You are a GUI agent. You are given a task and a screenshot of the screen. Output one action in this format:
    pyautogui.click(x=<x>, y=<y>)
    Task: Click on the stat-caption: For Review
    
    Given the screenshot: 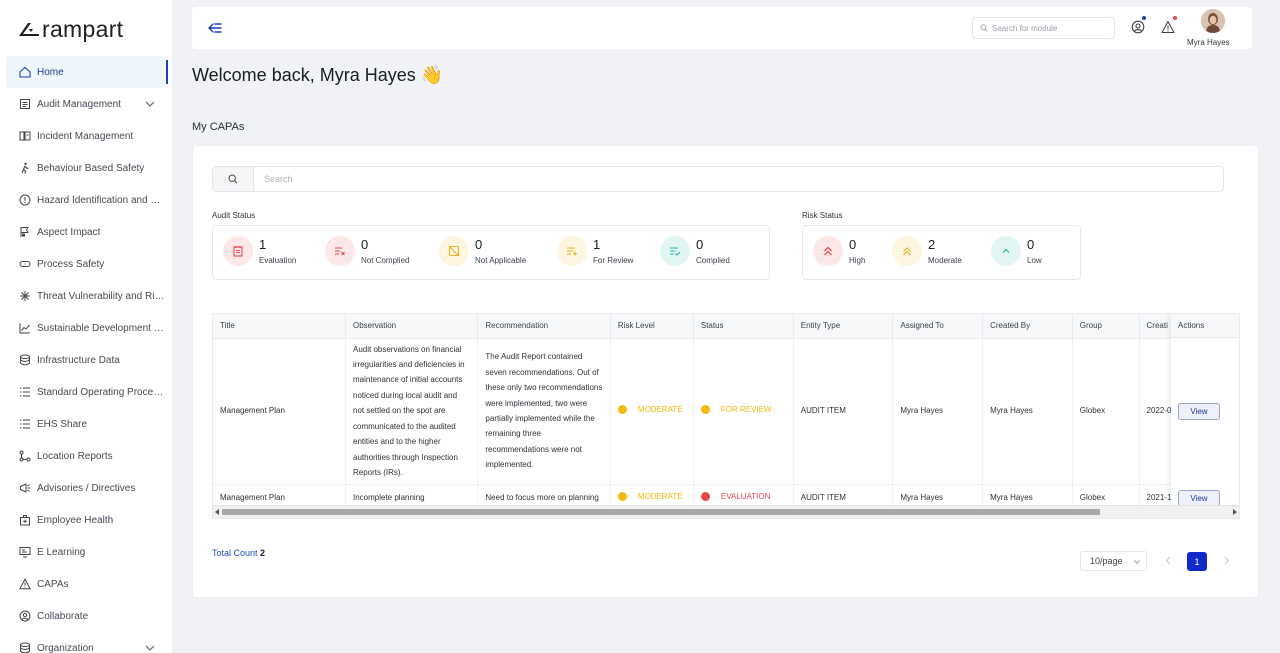 What is the action you would take?
    pyautogui.click(x=613, y=260)
    